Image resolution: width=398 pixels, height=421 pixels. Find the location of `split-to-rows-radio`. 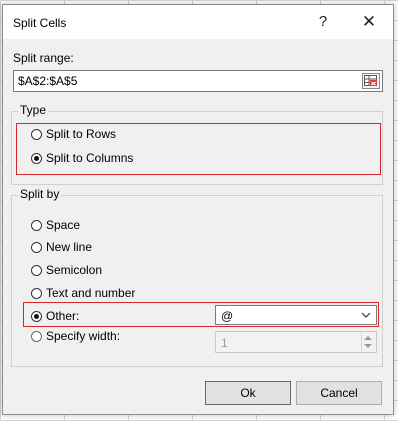

split-to-rows-radio is located at coordinates (36, 134).